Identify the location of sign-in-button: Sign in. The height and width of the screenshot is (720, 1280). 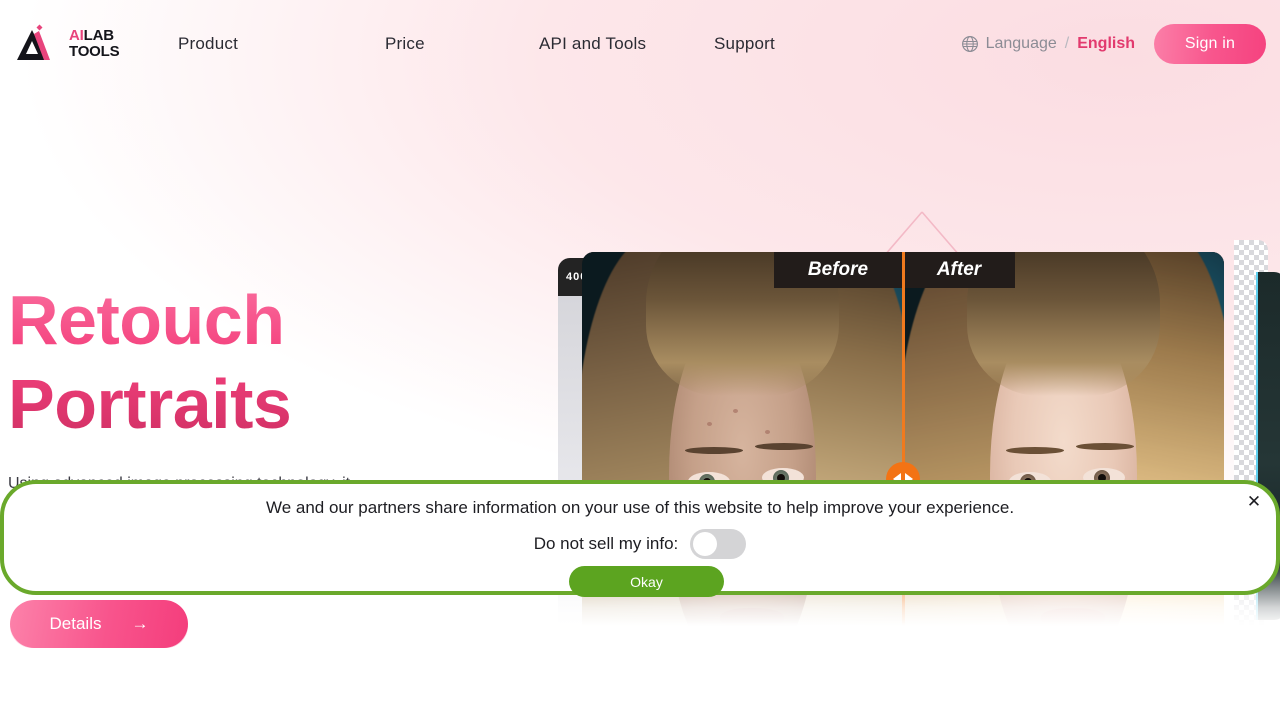
(1210, 43).